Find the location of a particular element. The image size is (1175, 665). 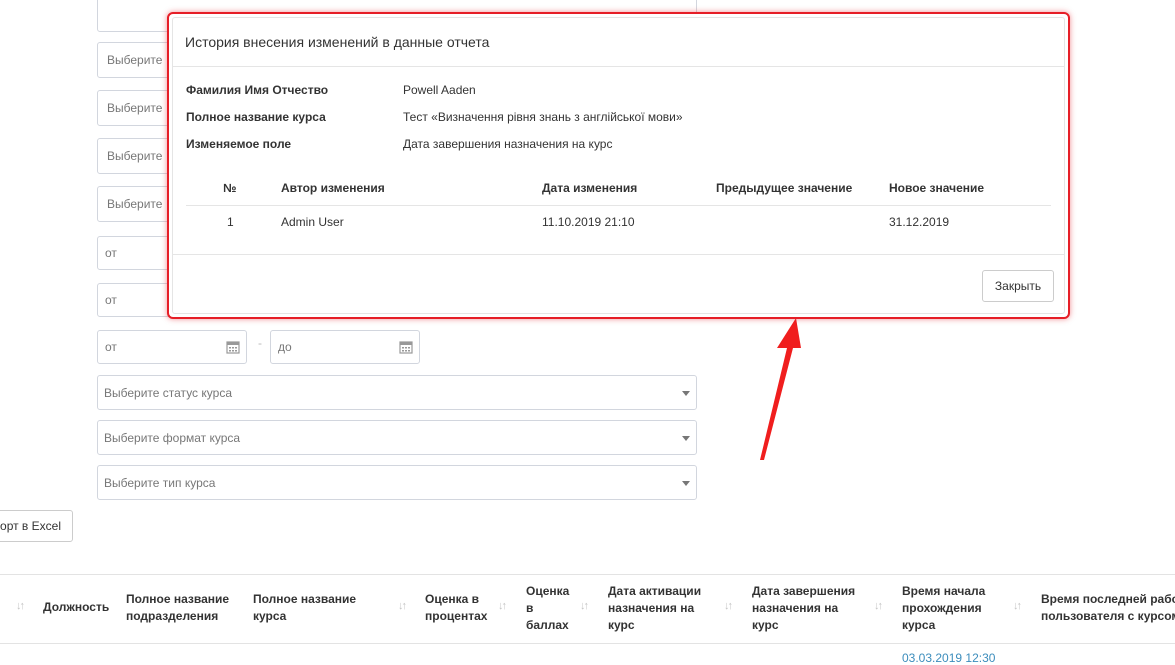

modal-footer-divider is located at coordinates (618, 254).